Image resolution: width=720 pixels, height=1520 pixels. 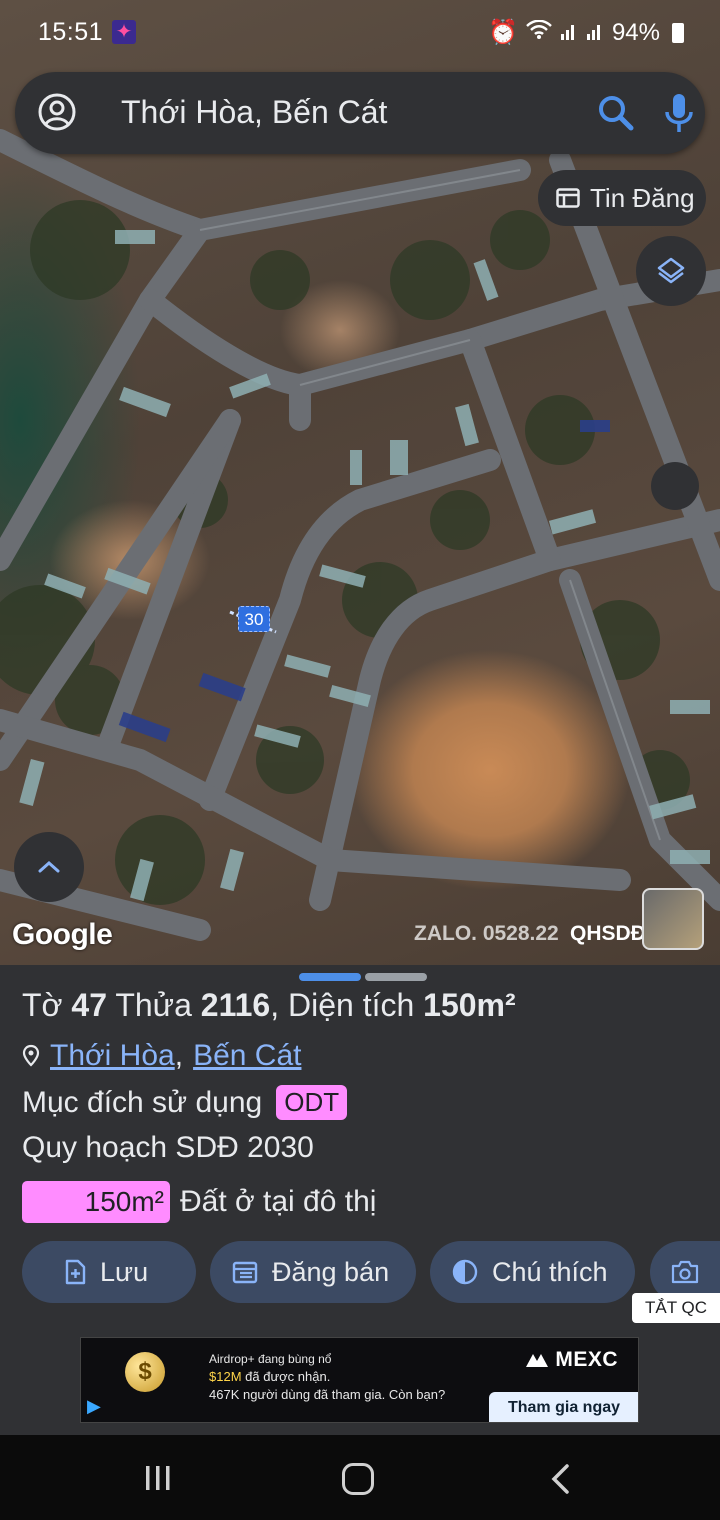 I want to click on mexc-logo-icon, so click(x=537, y=1361).